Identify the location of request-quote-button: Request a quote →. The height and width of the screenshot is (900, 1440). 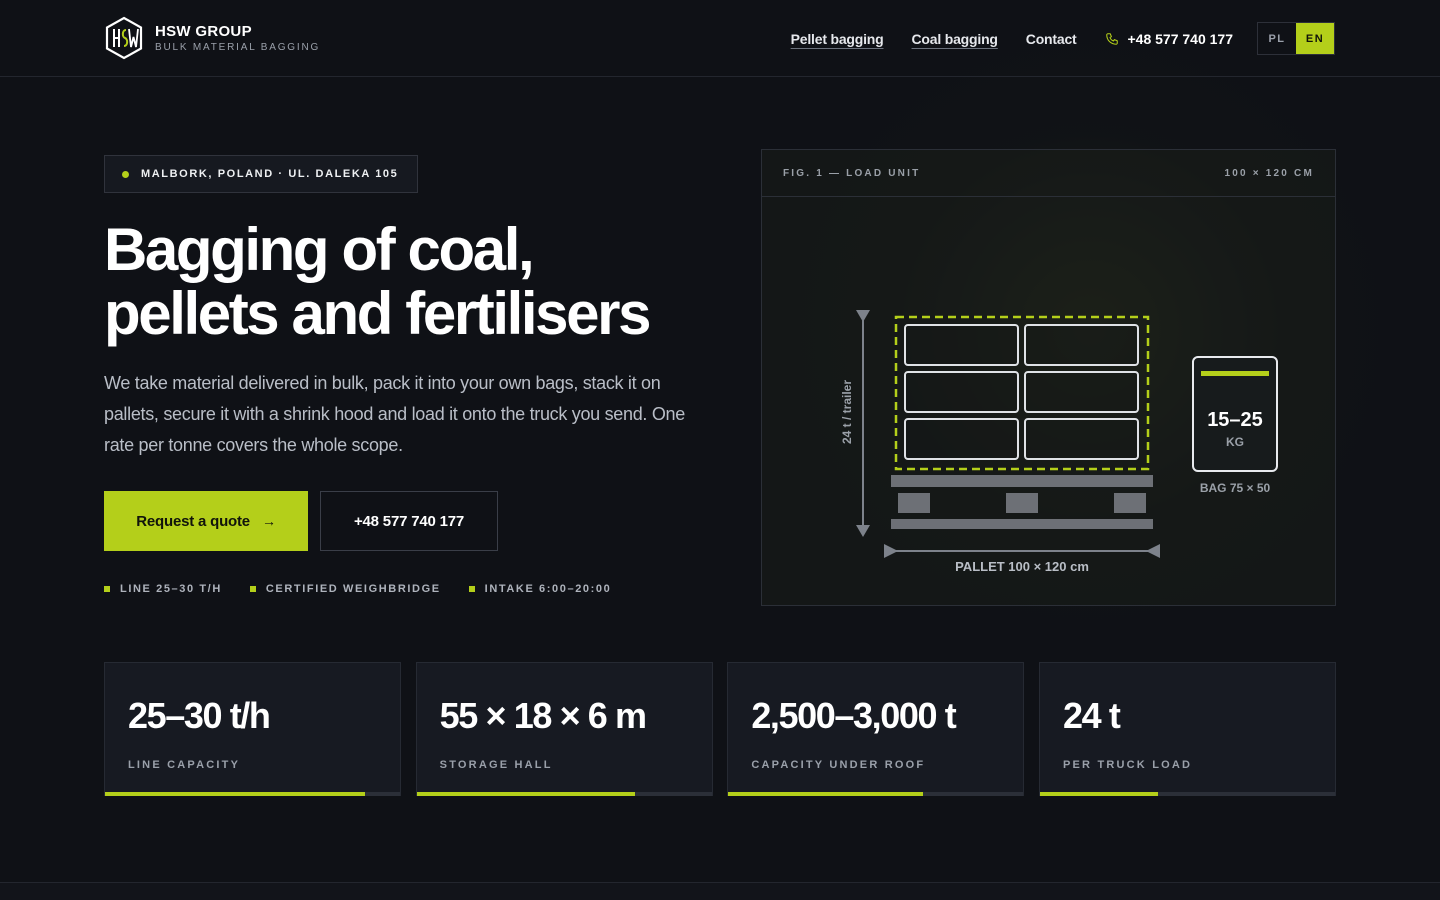
(206, 521).